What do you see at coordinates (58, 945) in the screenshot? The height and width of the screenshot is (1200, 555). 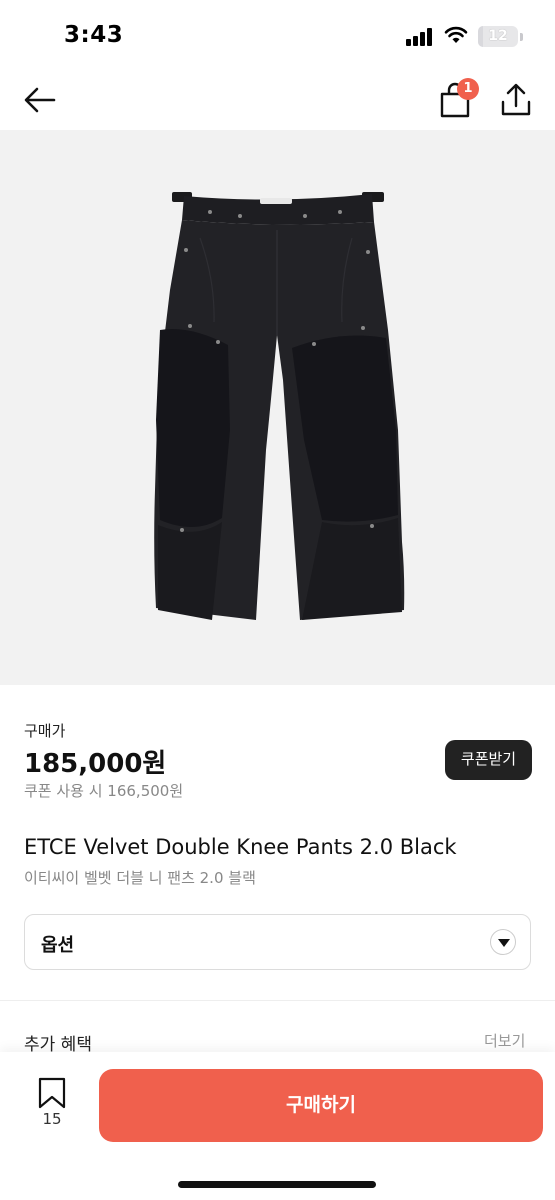 I see `option-label: 옵션` at bounding box center [58, 945].